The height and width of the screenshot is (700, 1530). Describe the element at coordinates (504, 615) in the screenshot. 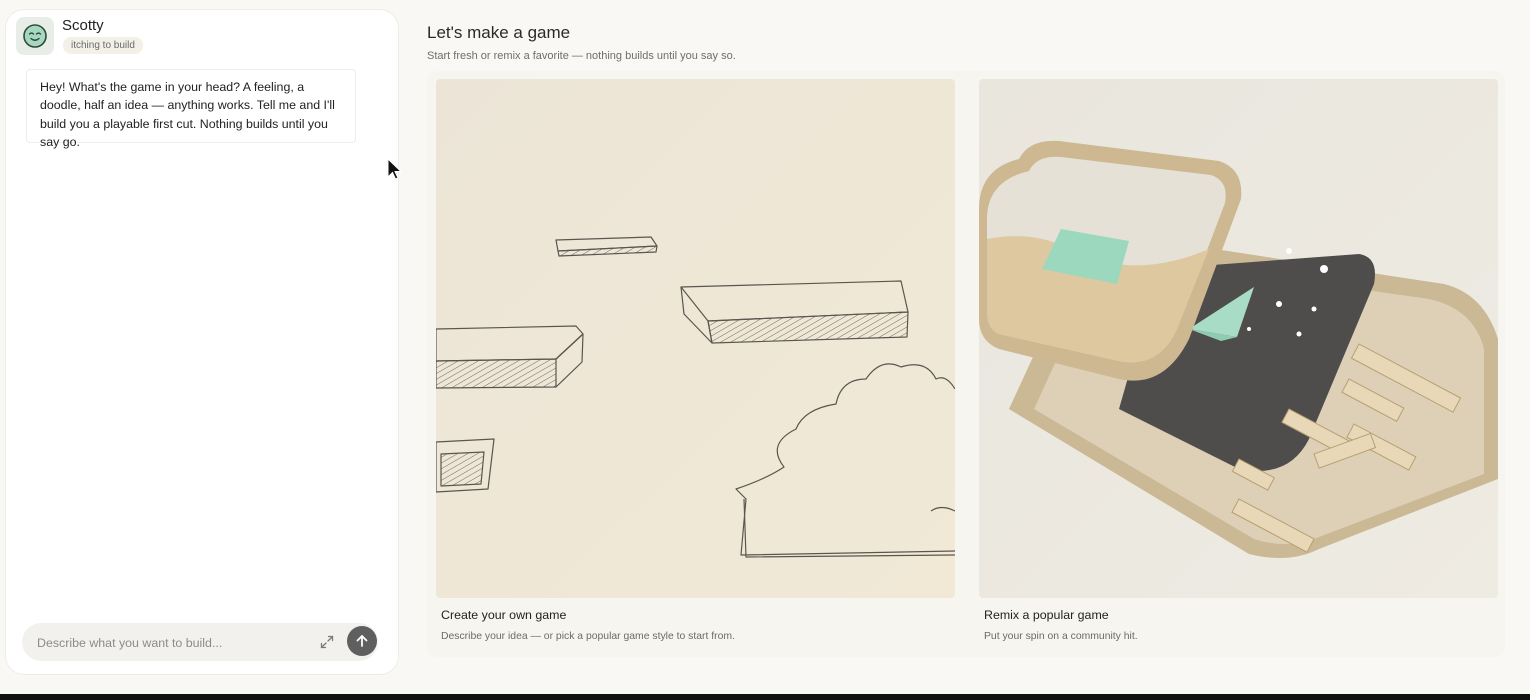

I see `card-title: Create your own game` at that location.